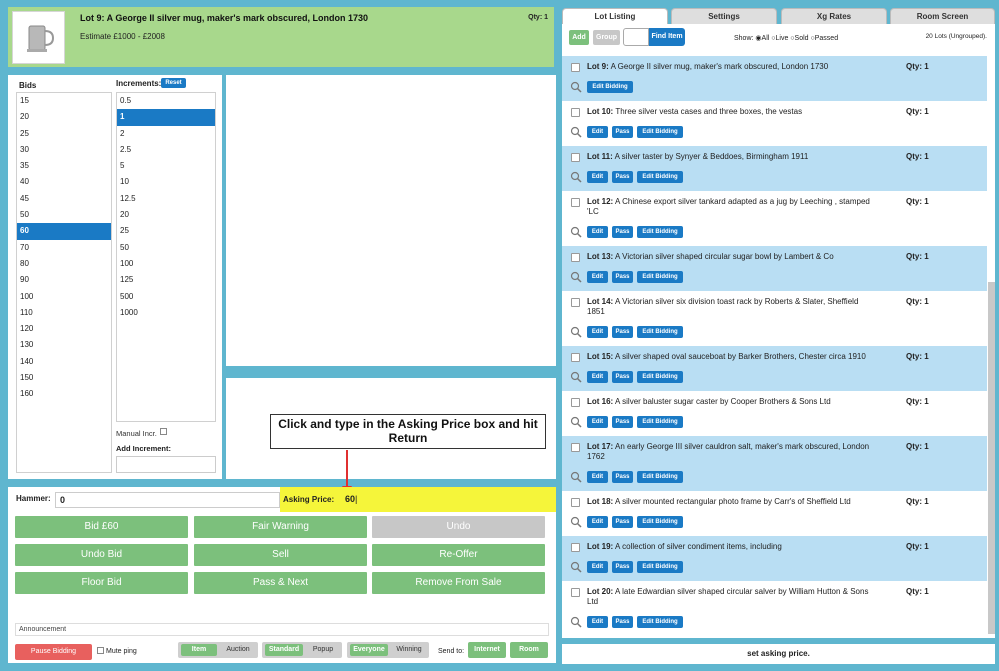 The width and height of the screenshot is (999, 671). Describe the element at coordinates (724, 16) in the screenshot. I see `tab-settings: Settings` at that location.